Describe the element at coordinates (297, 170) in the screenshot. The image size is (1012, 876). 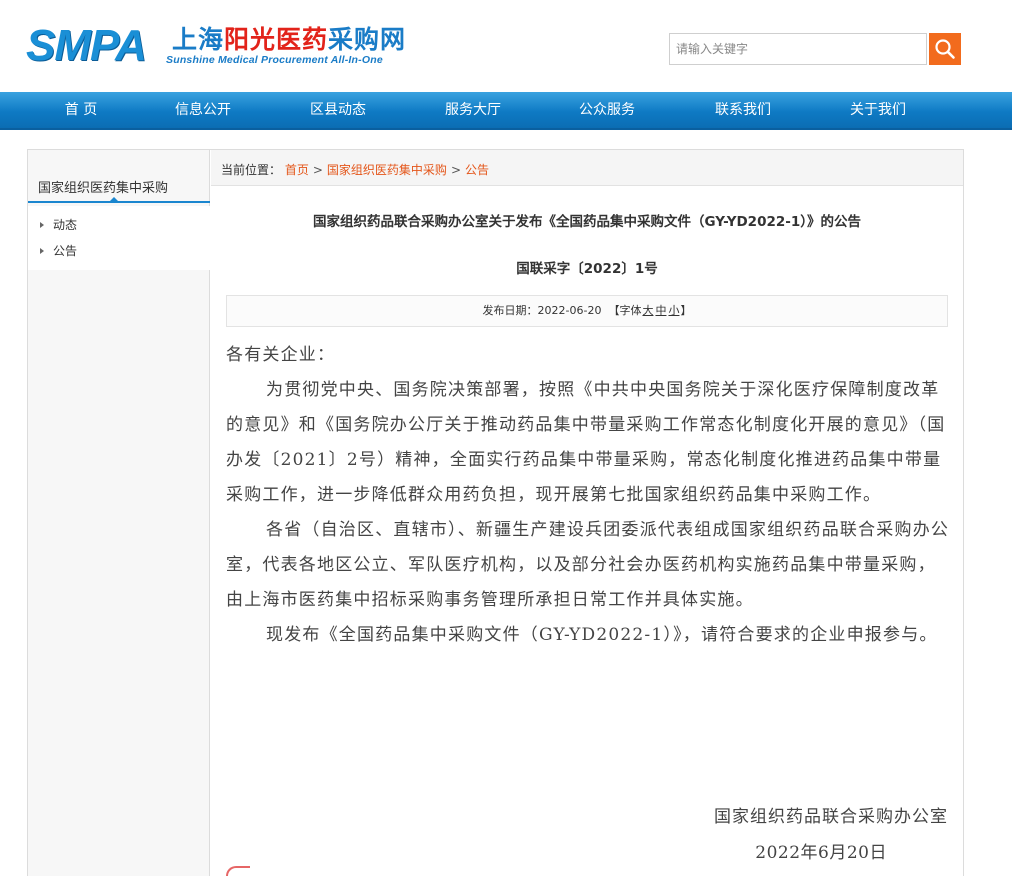
I see `breadcrumb-home-link: 首页` at that location.